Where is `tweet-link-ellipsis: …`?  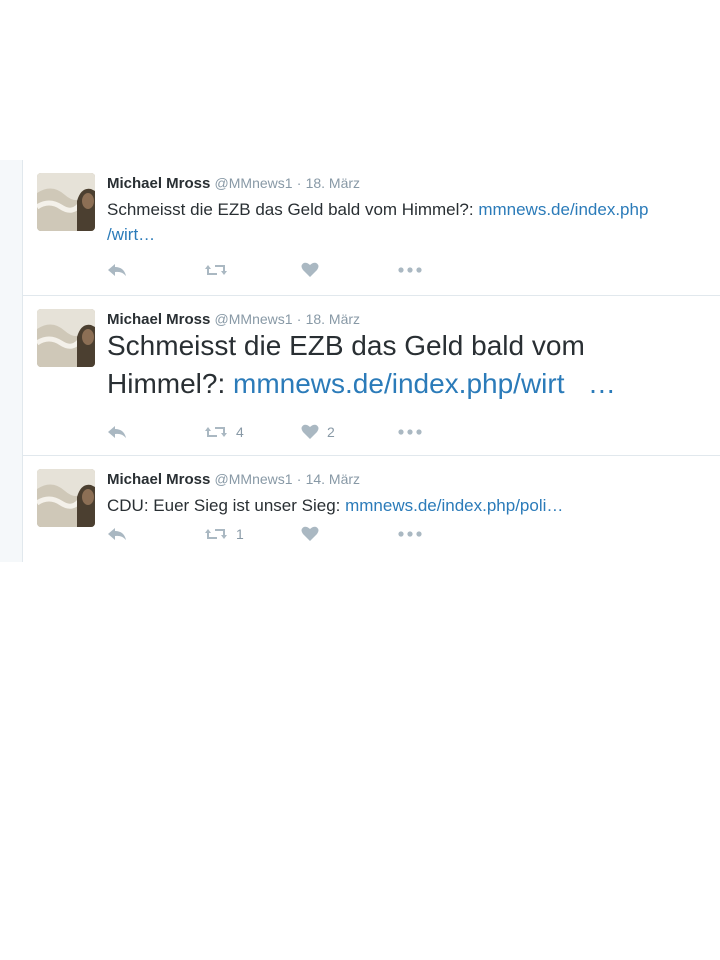 tweet-link-ellipsis: … is located at coordinates (602, 383).